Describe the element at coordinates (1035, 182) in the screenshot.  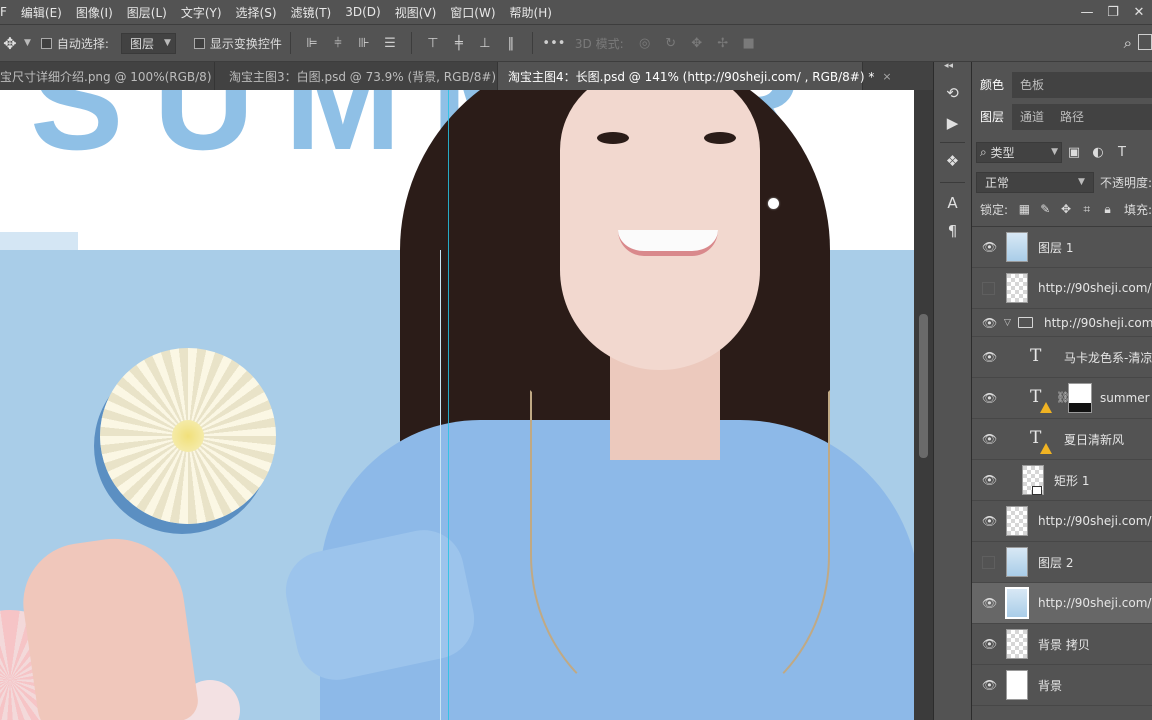
I see `blend-mode-dropdown: 正常 ▼` at that location.